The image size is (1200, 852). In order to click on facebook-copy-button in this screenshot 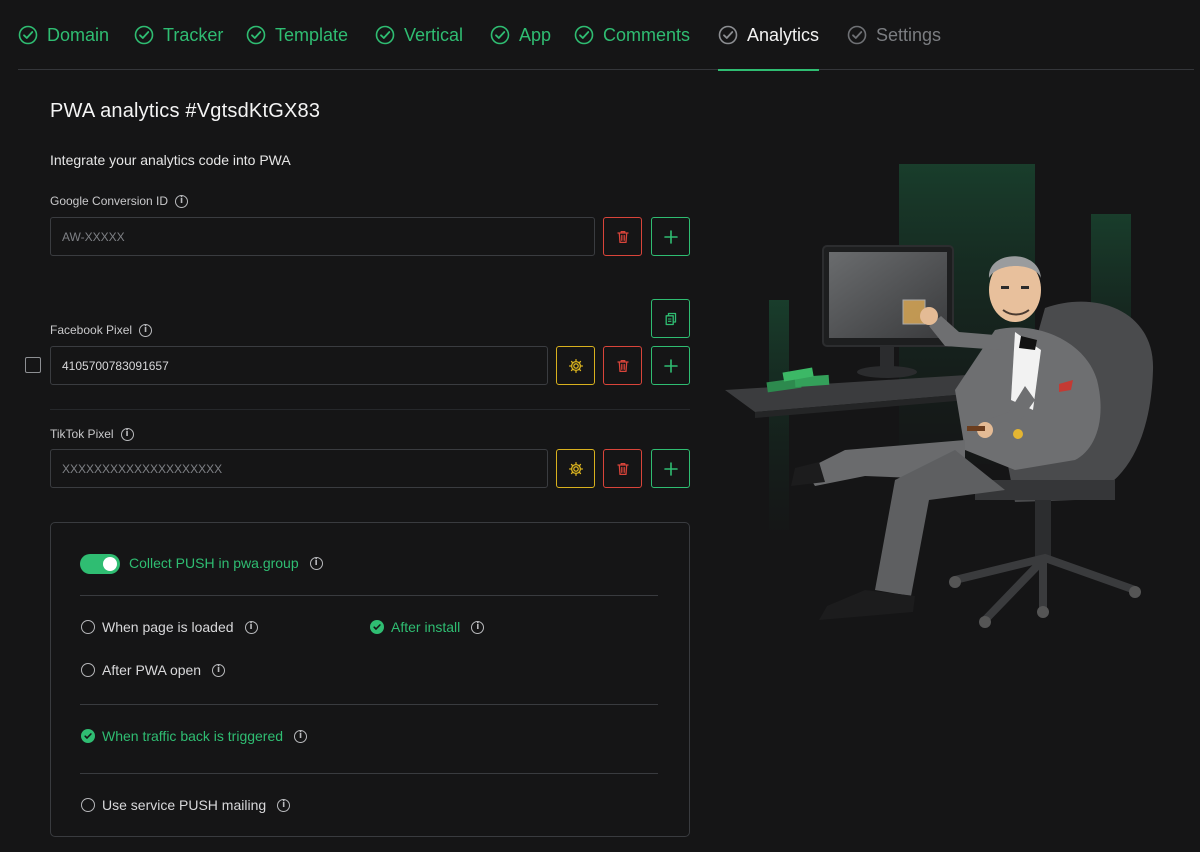, I will do `click(670, 318)`.